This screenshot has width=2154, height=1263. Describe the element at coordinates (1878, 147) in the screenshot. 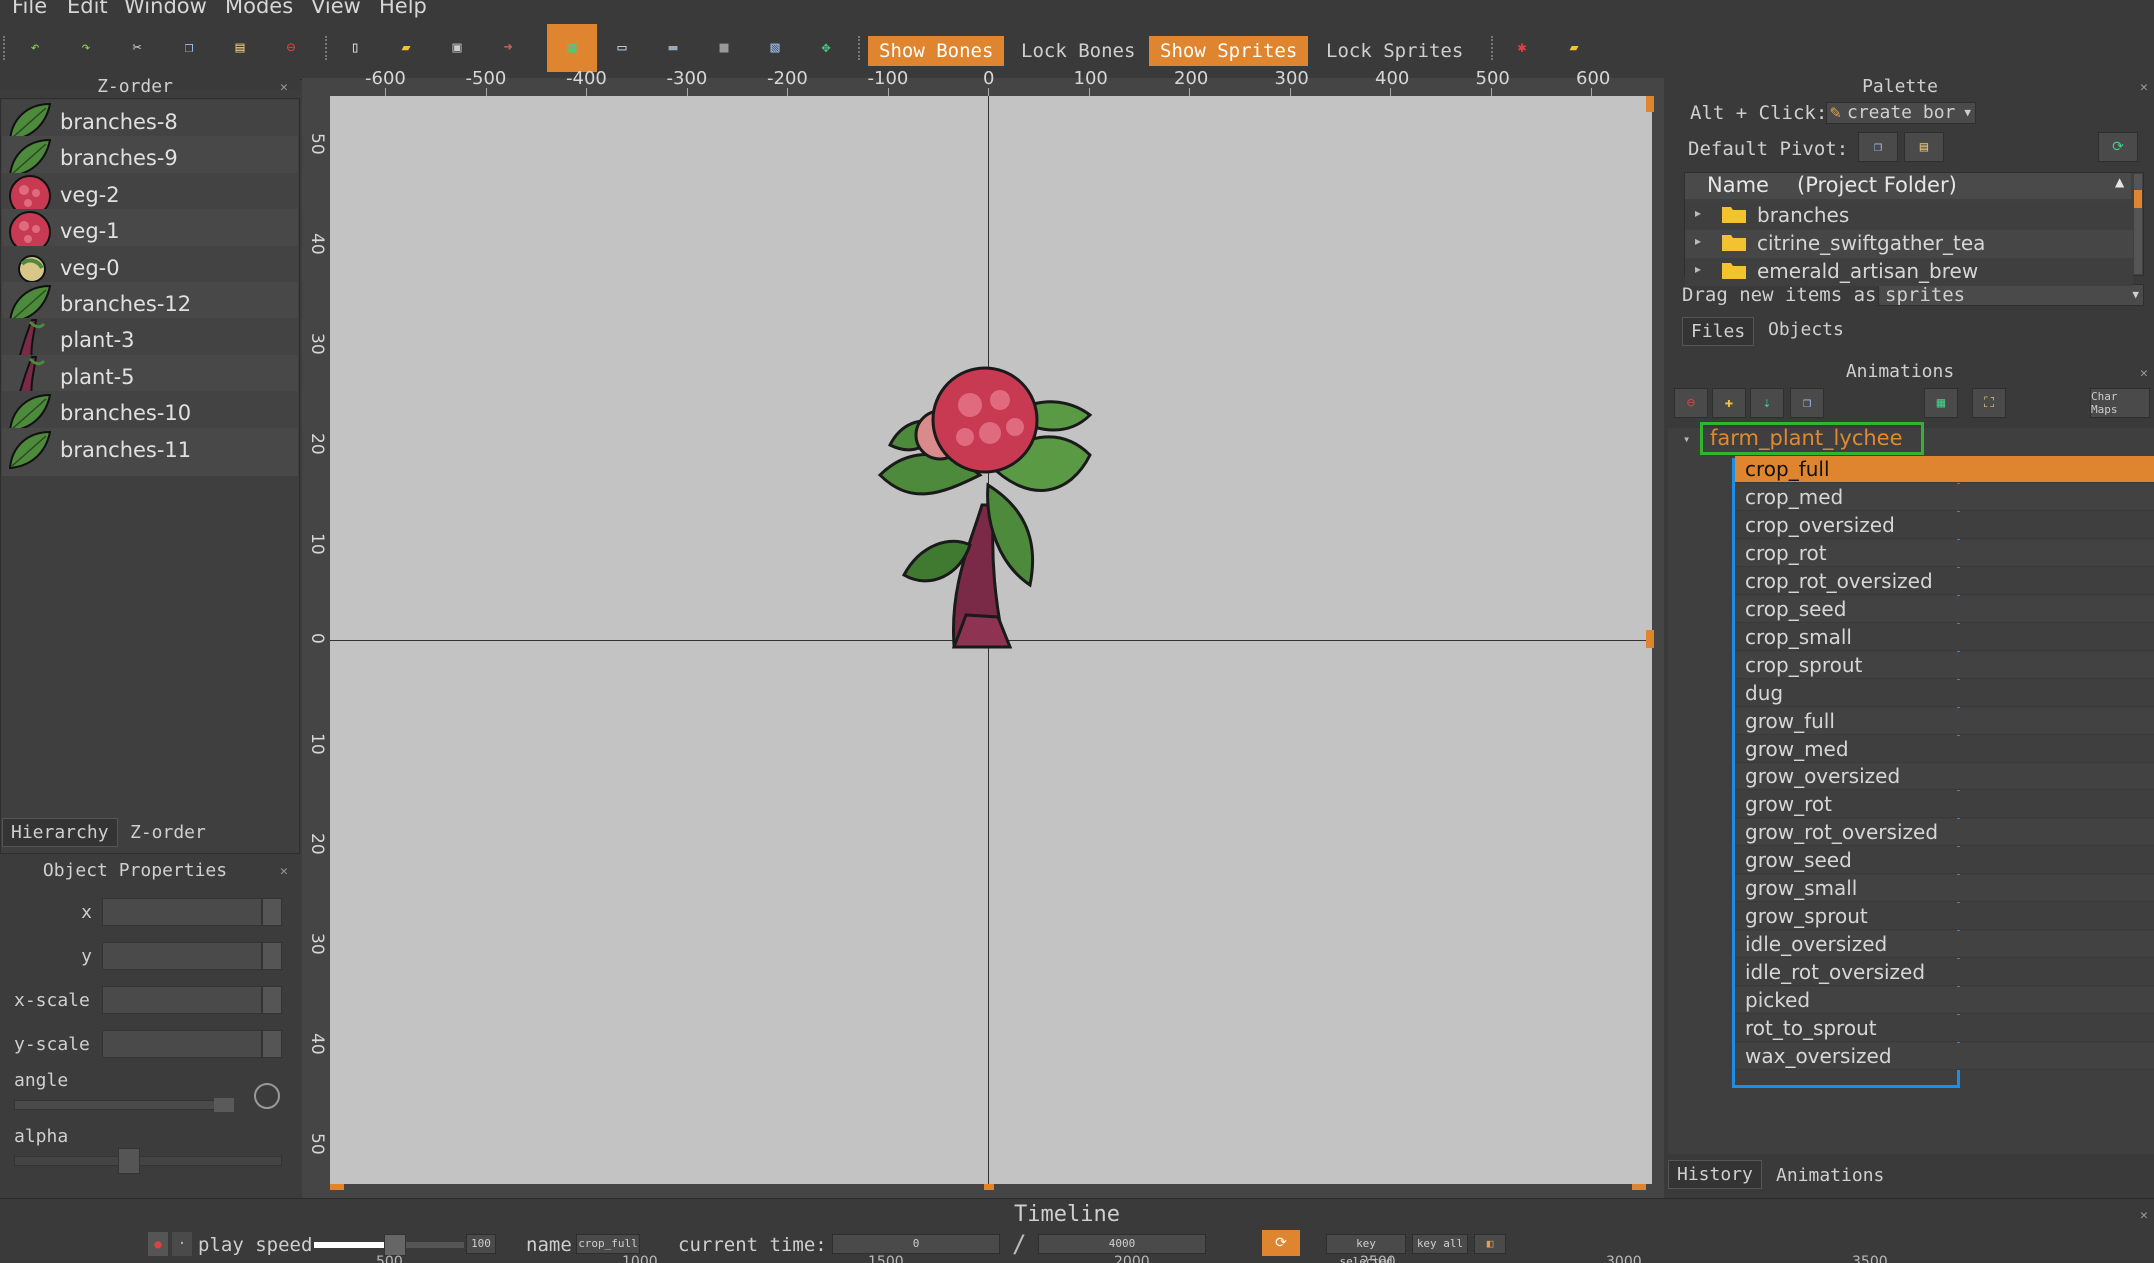

I see `pivot-copy-button: ❐` at that location.